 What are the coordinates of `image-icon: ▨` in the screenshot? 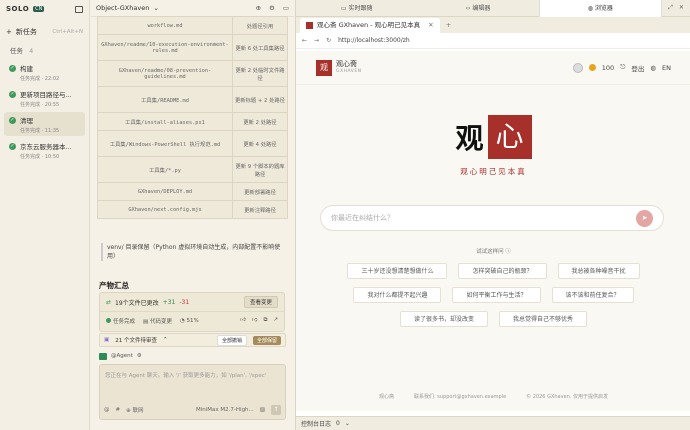 It's located at (262, 410).